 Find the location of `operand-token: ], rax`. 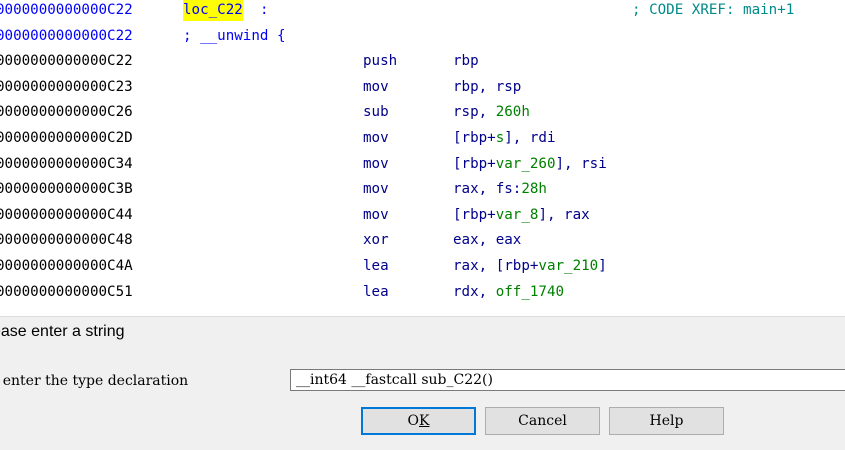

operand-token: ], rax is located at coordinates (564, 214).